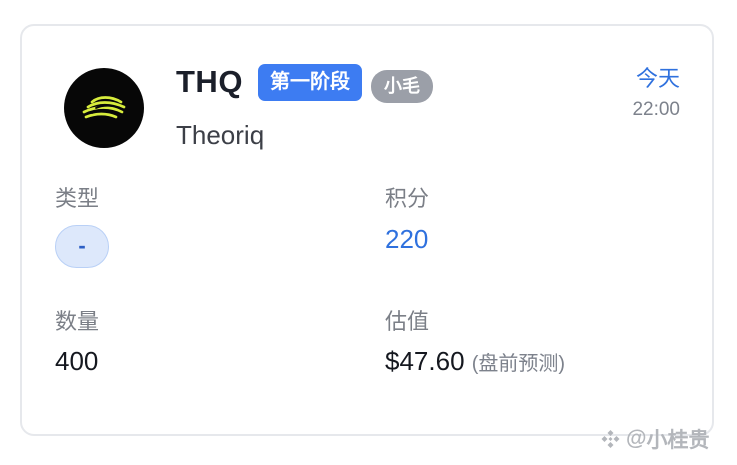 This screenshot has height=465, width=737. Describe the element at coordinates (77, 321) in the screenshot. I see `quantity-label: 数量` at that location.